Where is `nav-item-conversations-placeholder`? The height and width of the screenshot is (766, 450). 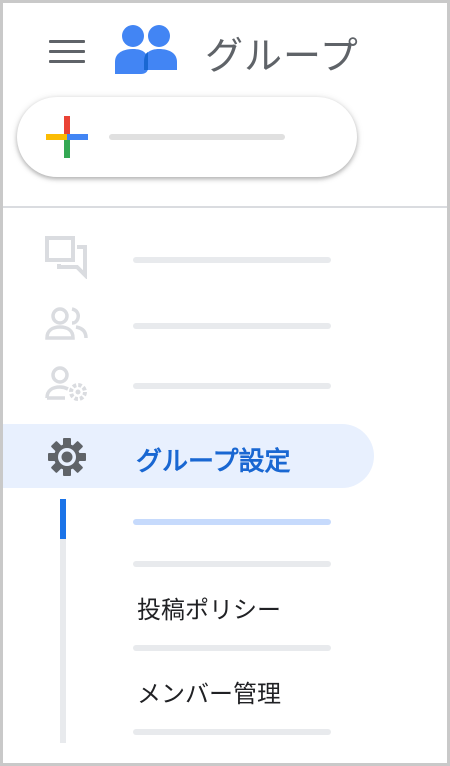 nav-item-conversations-placeholder is located at coordinates (232, 260).